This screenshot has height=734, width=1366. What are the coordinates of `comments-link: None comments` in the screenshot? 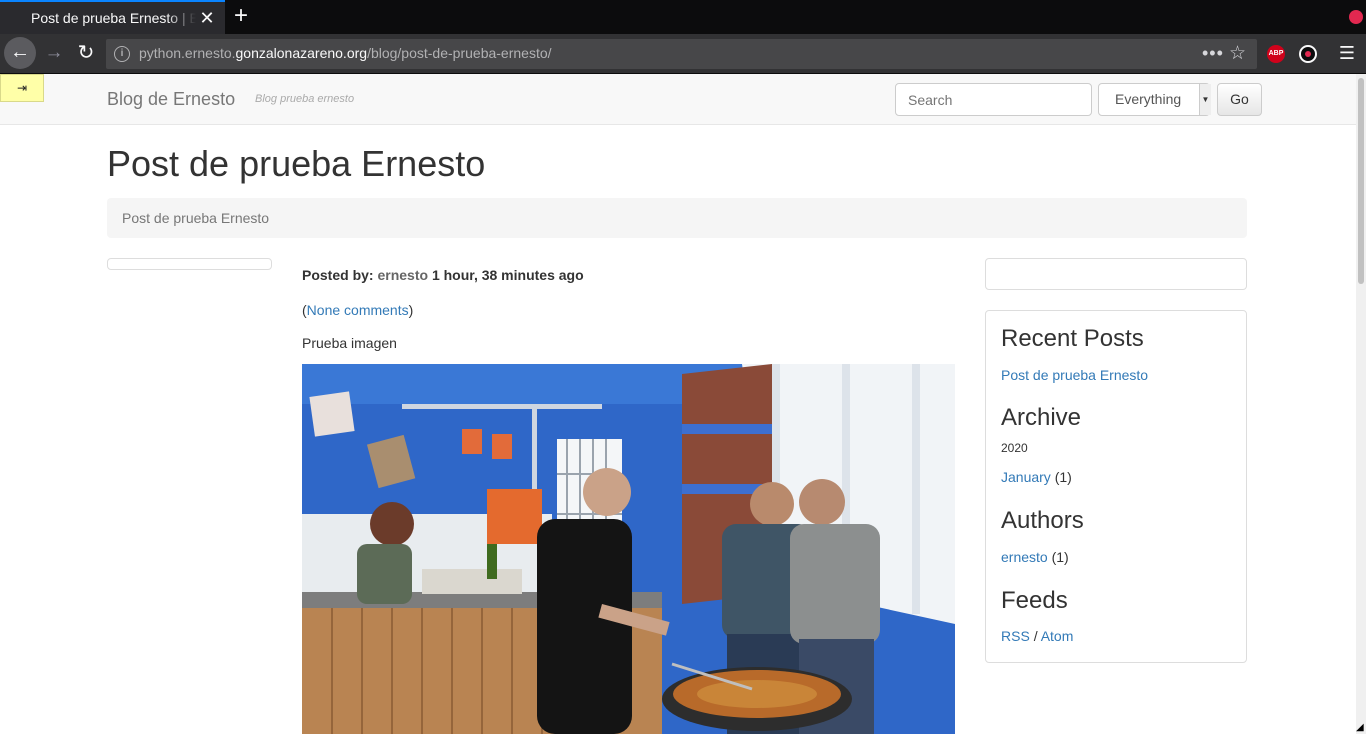 It's located at (358, 310).